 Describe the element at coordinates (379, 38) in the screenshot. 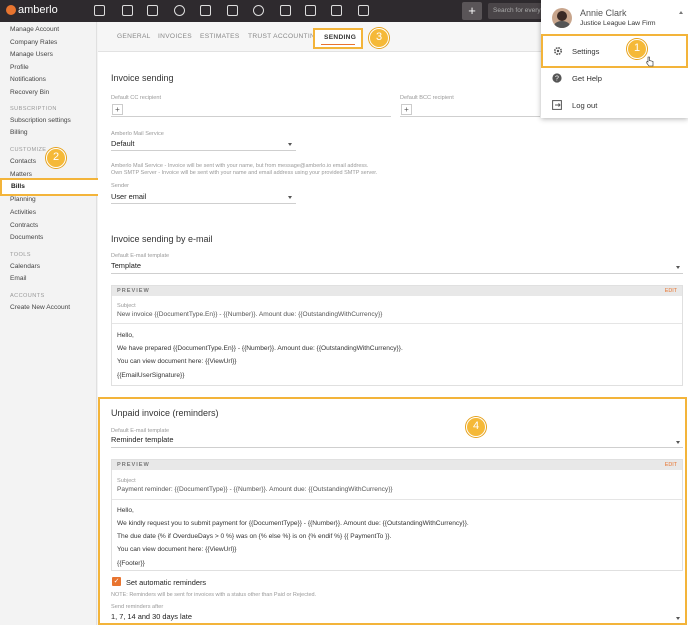

I see `step-badge-3: 3` at that location.